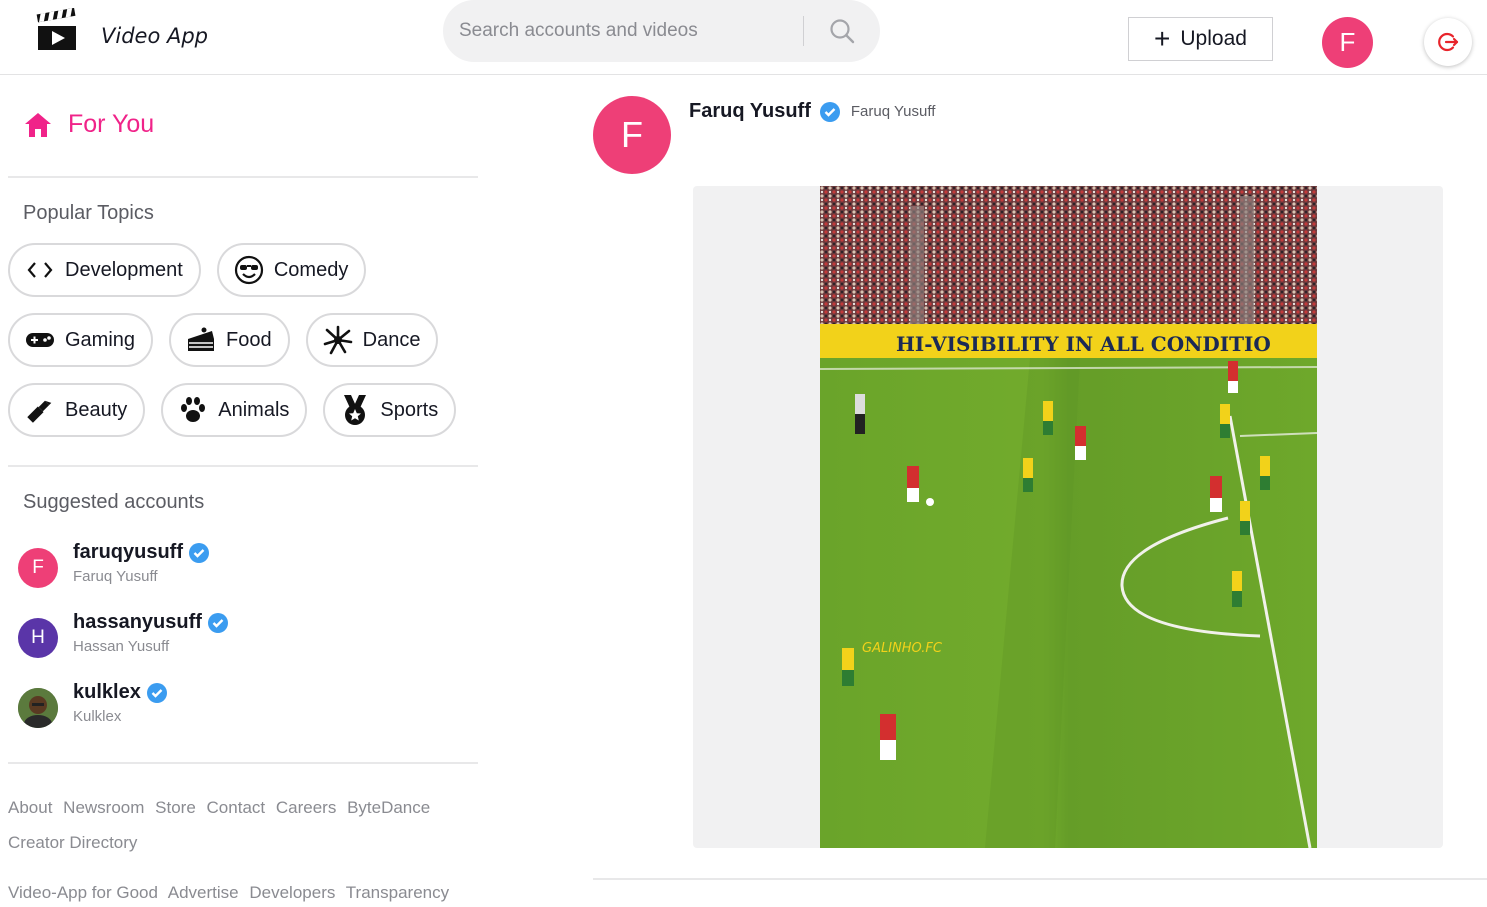 The height and width of the screenshot is (907, 1487). What do you see at coordinates (88, 213) in the screenshot?
I see `popular-topics-title: Popular Topics` at bounding box center [88, 213].